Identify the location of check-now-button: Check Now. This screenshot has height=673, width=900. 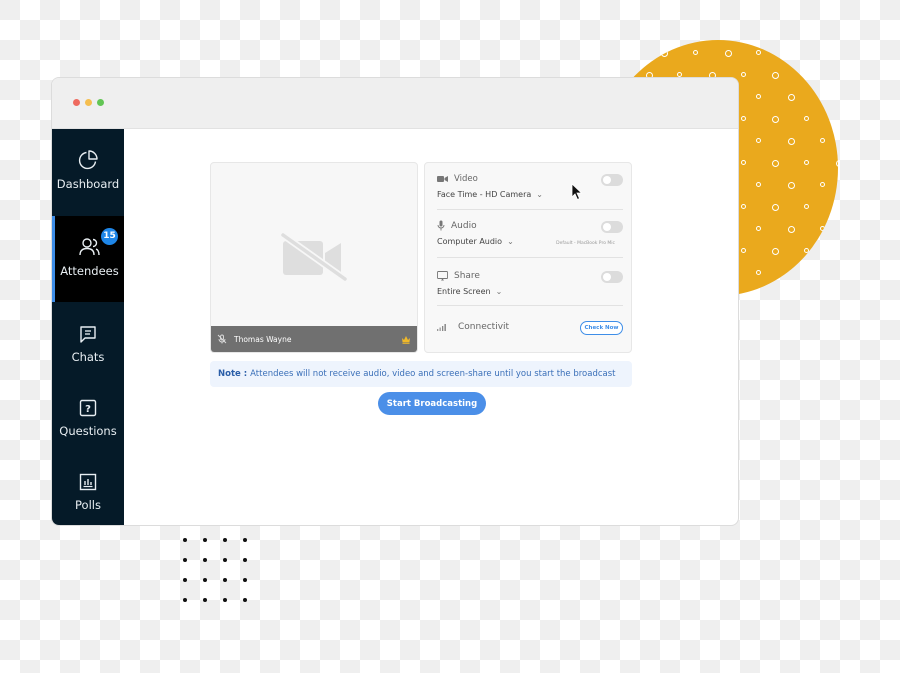
(601, 328).